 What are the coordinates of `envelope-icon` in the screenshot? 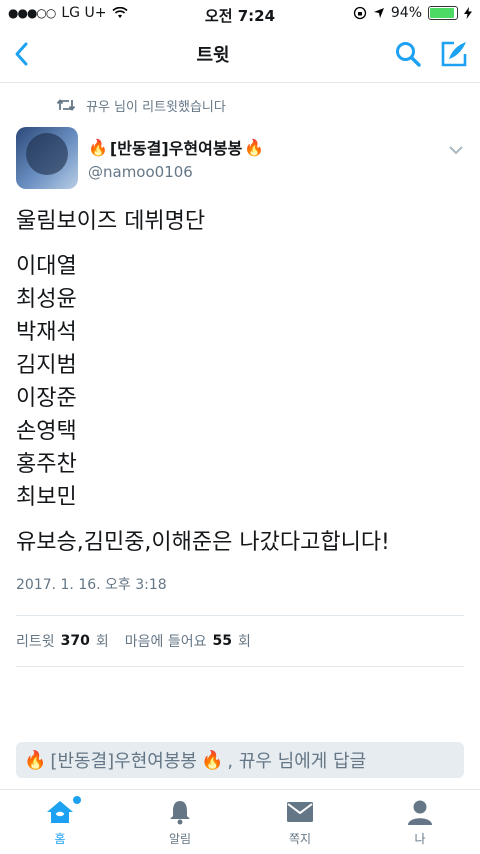 It's located at (300, 811).